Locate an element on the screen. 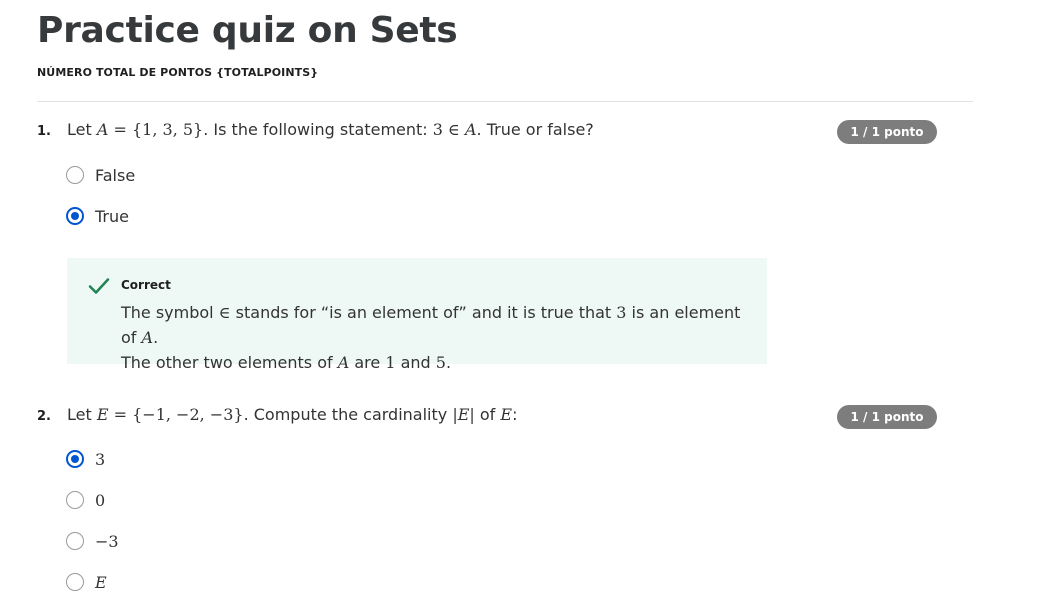  question-1-number: 1. is located at coordinates (44, 131).